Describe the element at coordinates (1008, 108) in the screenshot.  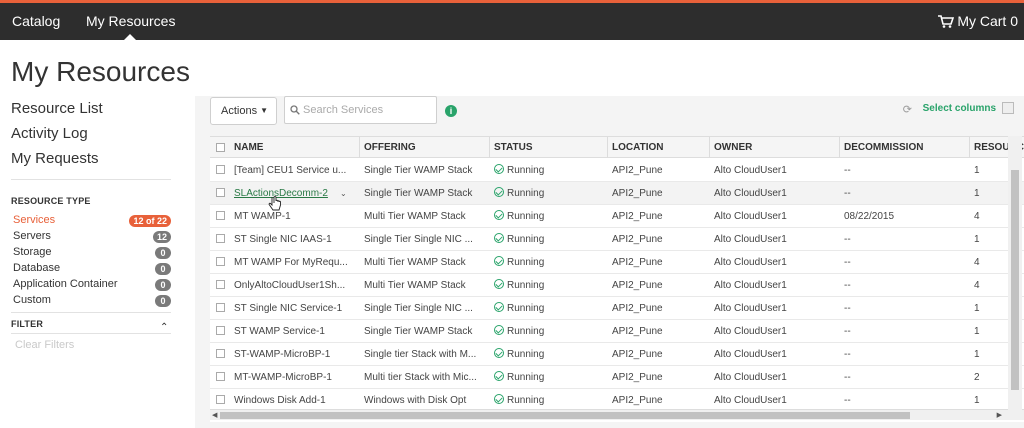
I see `columns-icon` at that location.